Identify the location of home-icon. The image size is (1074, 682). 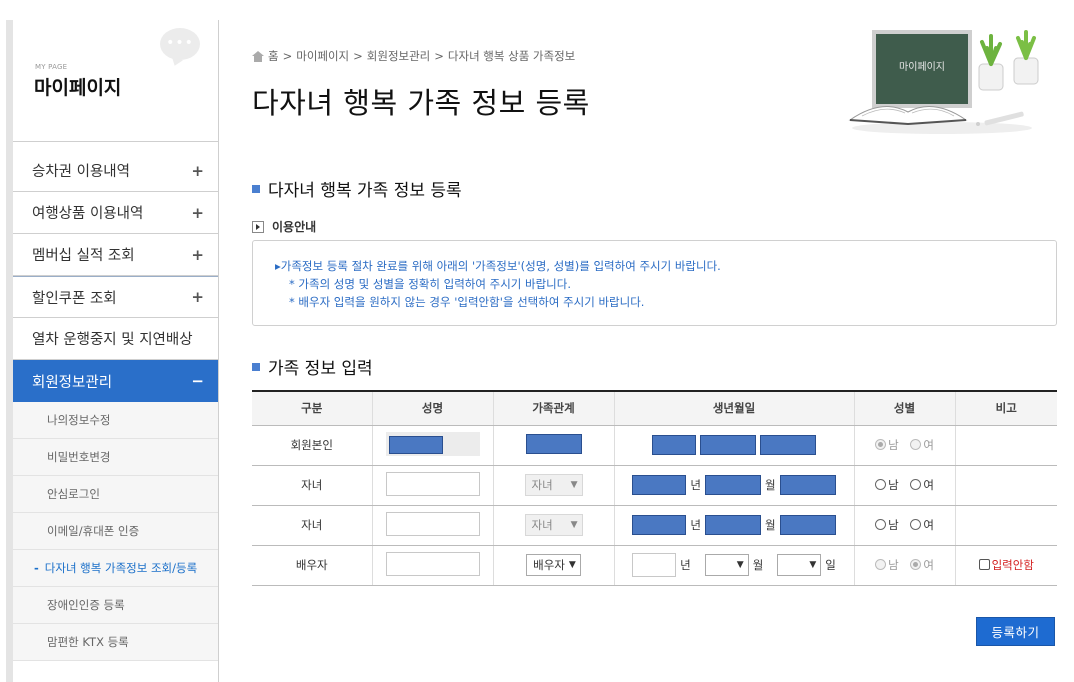
(258, 56).